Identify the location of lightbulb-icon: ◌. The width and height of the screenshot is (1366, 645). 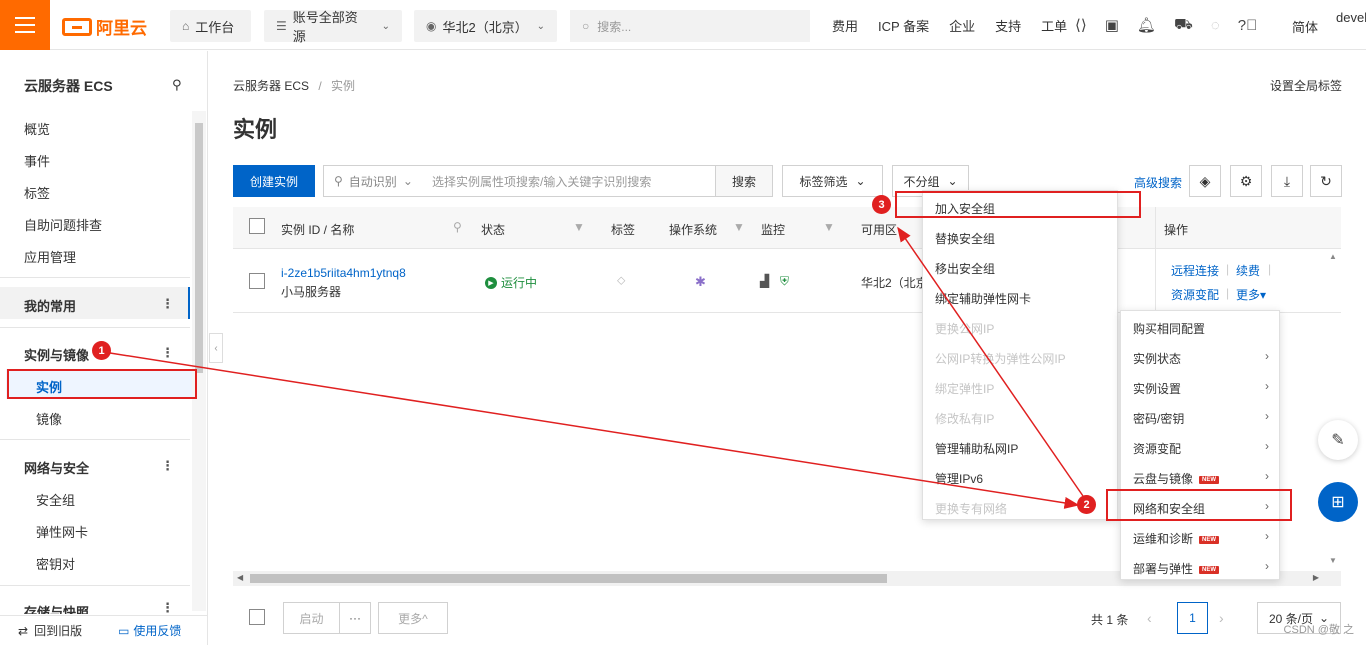
(1215, 25).